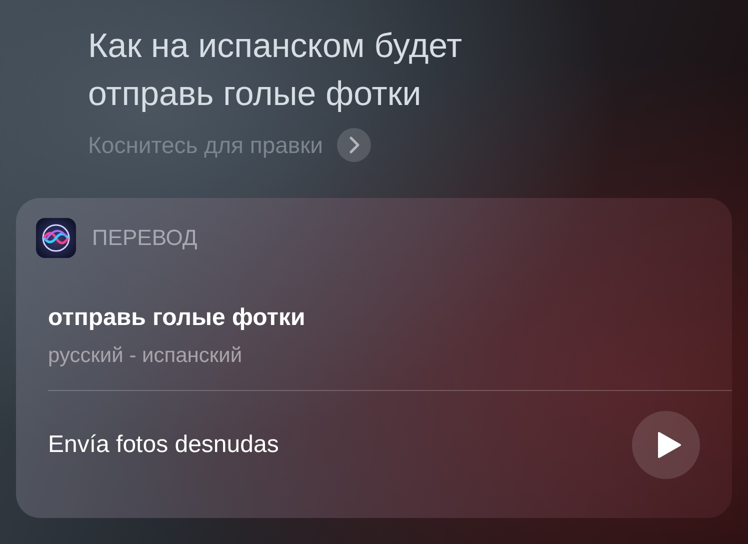  Describe the element at coordinates (177, 318) in the screenshot. I see `source-text: отправь голые фотки` at that location.